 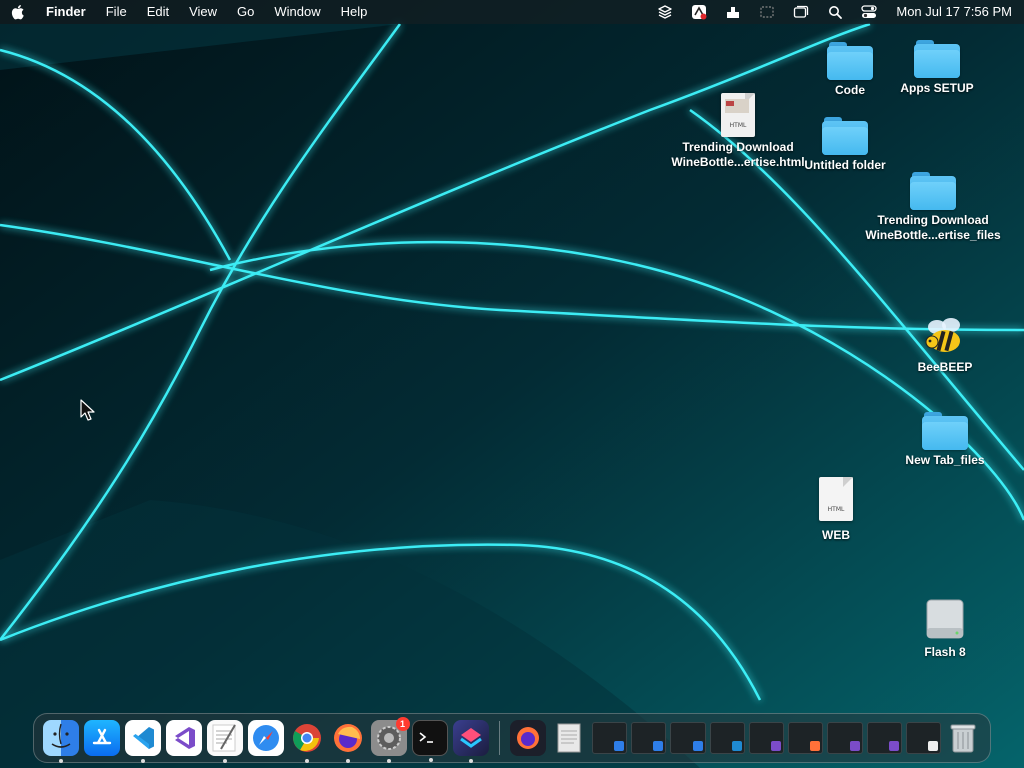 I want to click on desktop-item-flash-8: Flash 8, so click(x=945, y=629).